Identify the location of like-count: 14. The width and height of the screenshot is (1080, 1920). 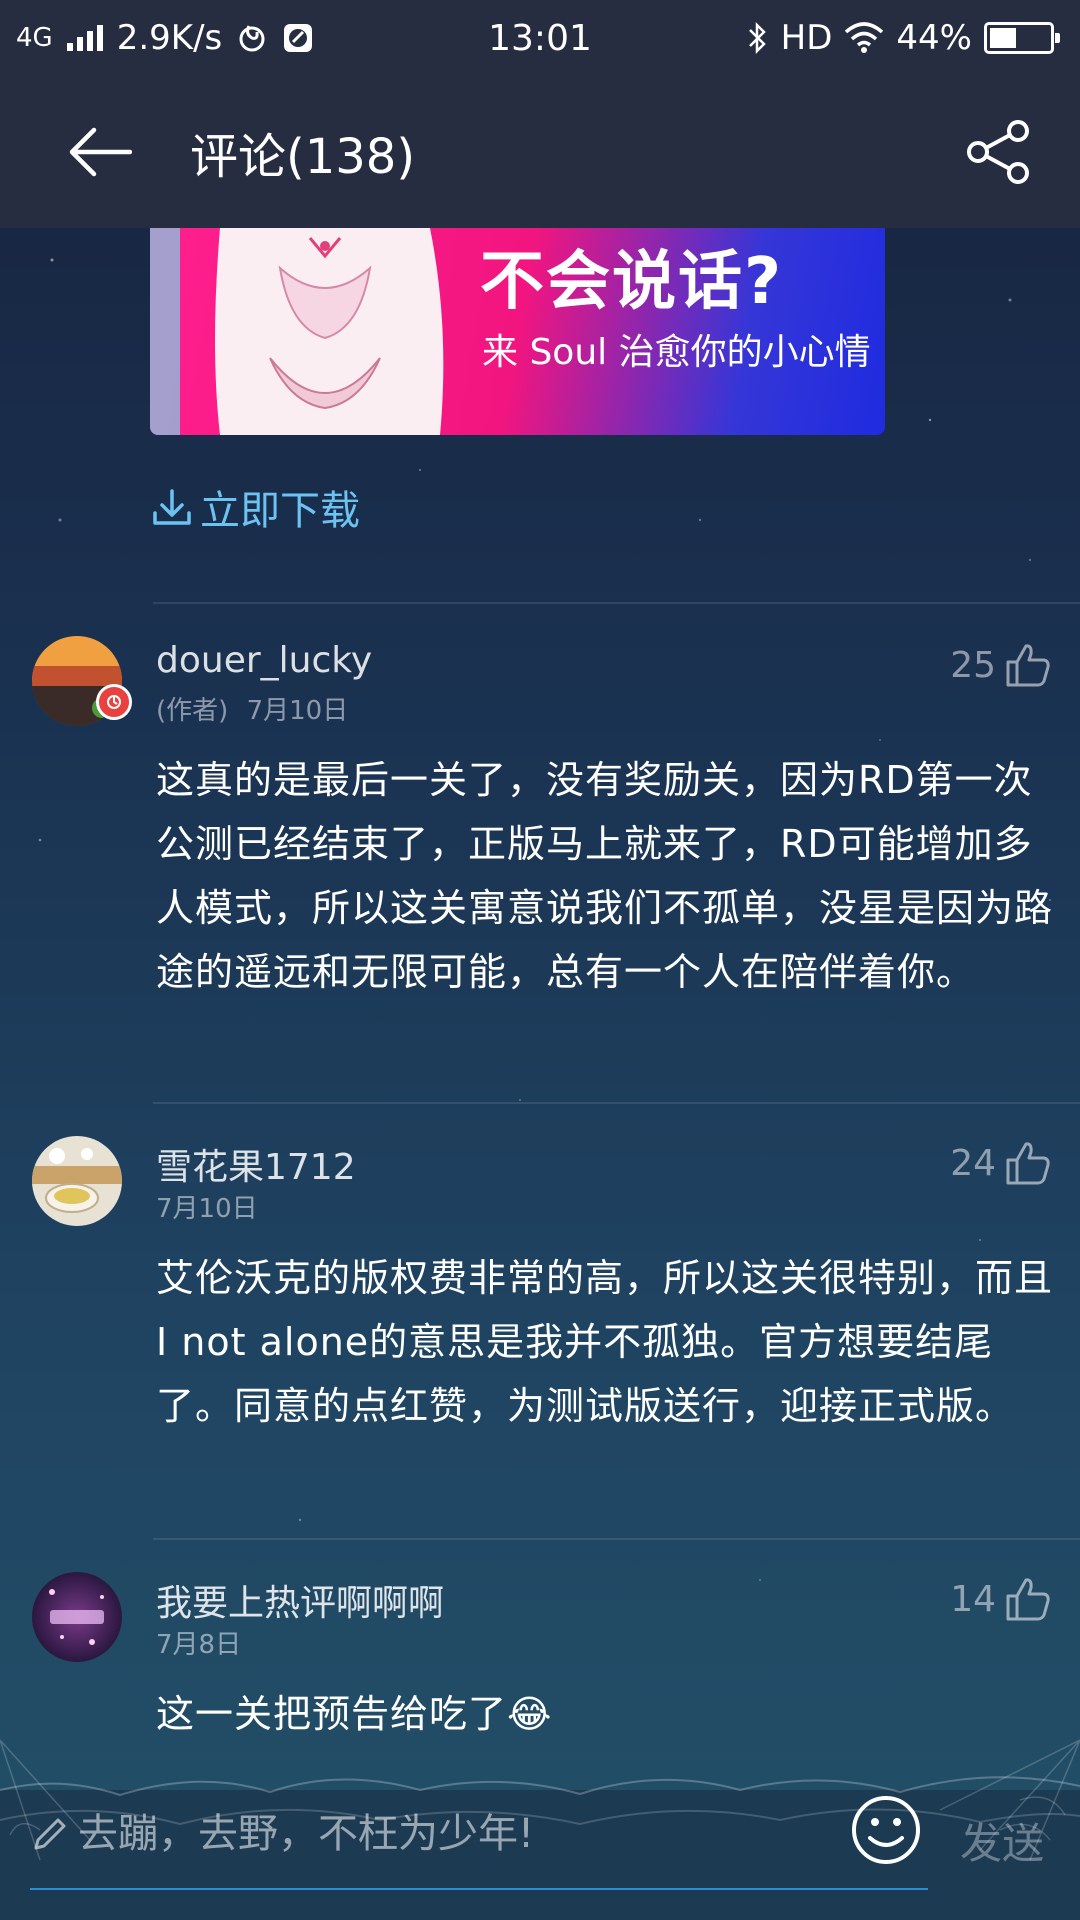
(973, 1599).